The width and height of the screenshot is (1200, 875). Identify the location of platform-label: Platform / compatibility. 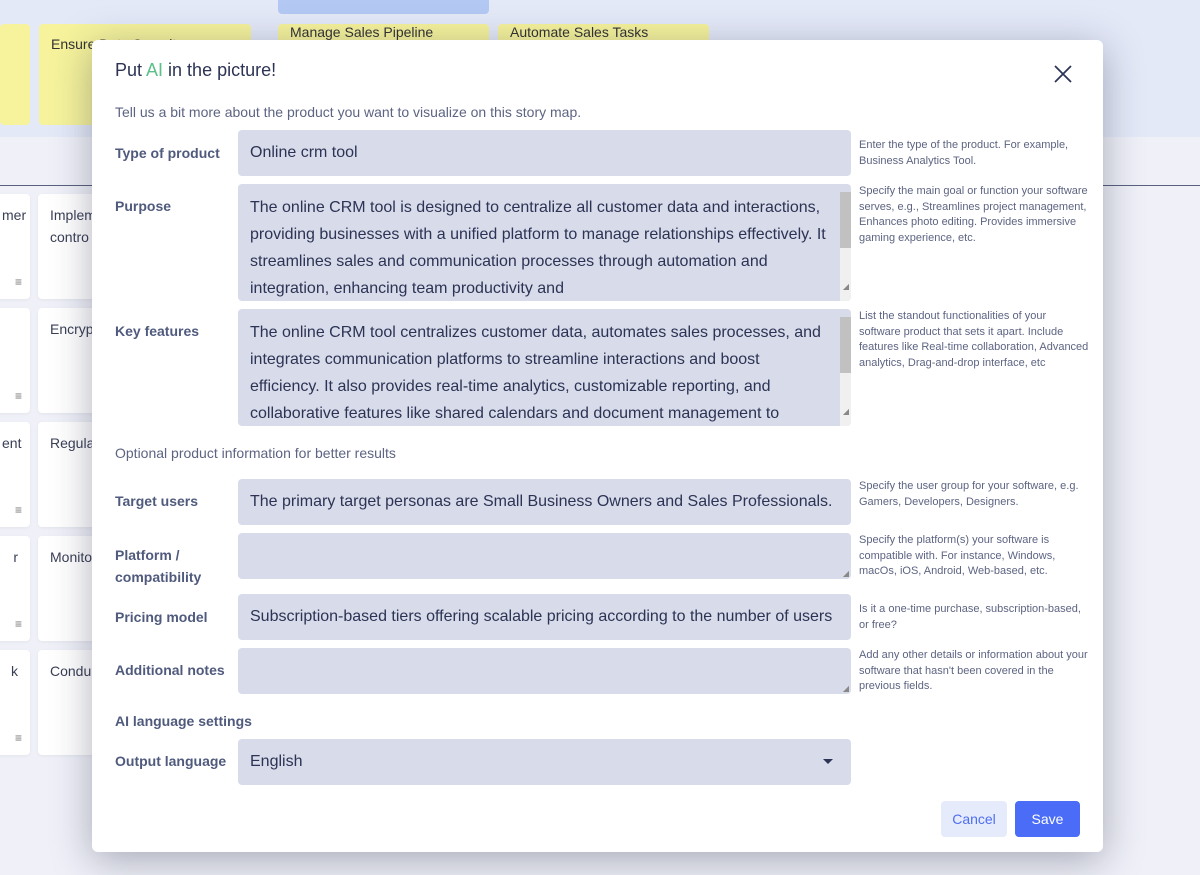
(158, 566).